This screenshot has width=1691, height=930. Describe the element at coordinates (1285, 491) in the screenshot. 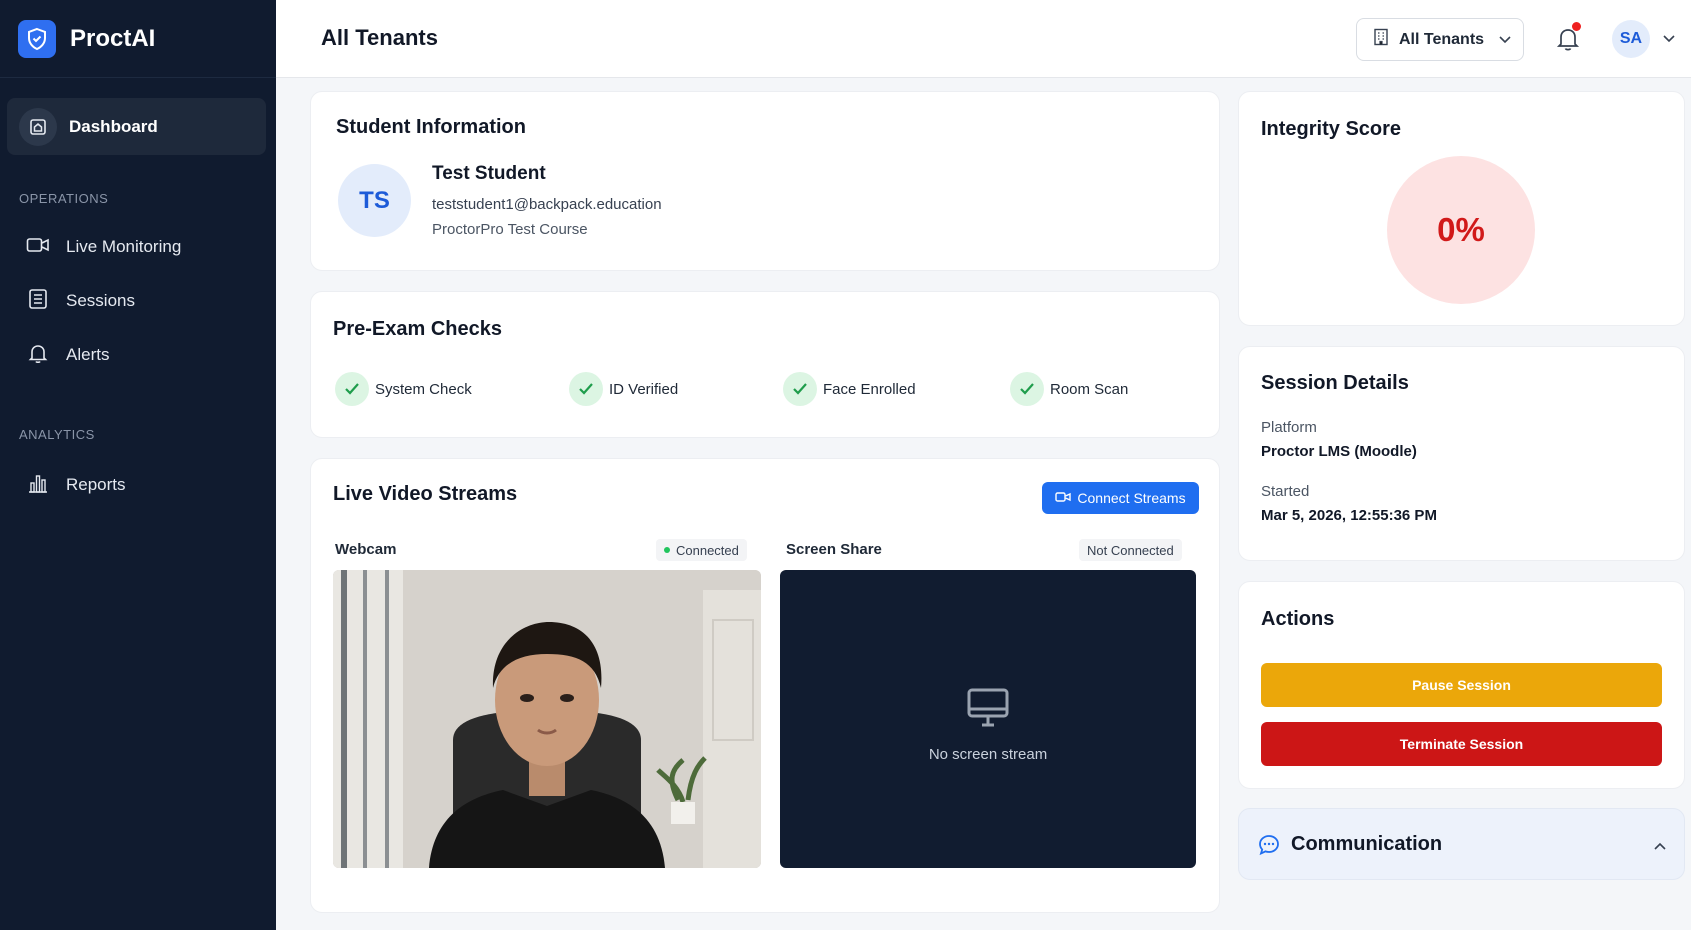

I see `started-label: Started` at that location.